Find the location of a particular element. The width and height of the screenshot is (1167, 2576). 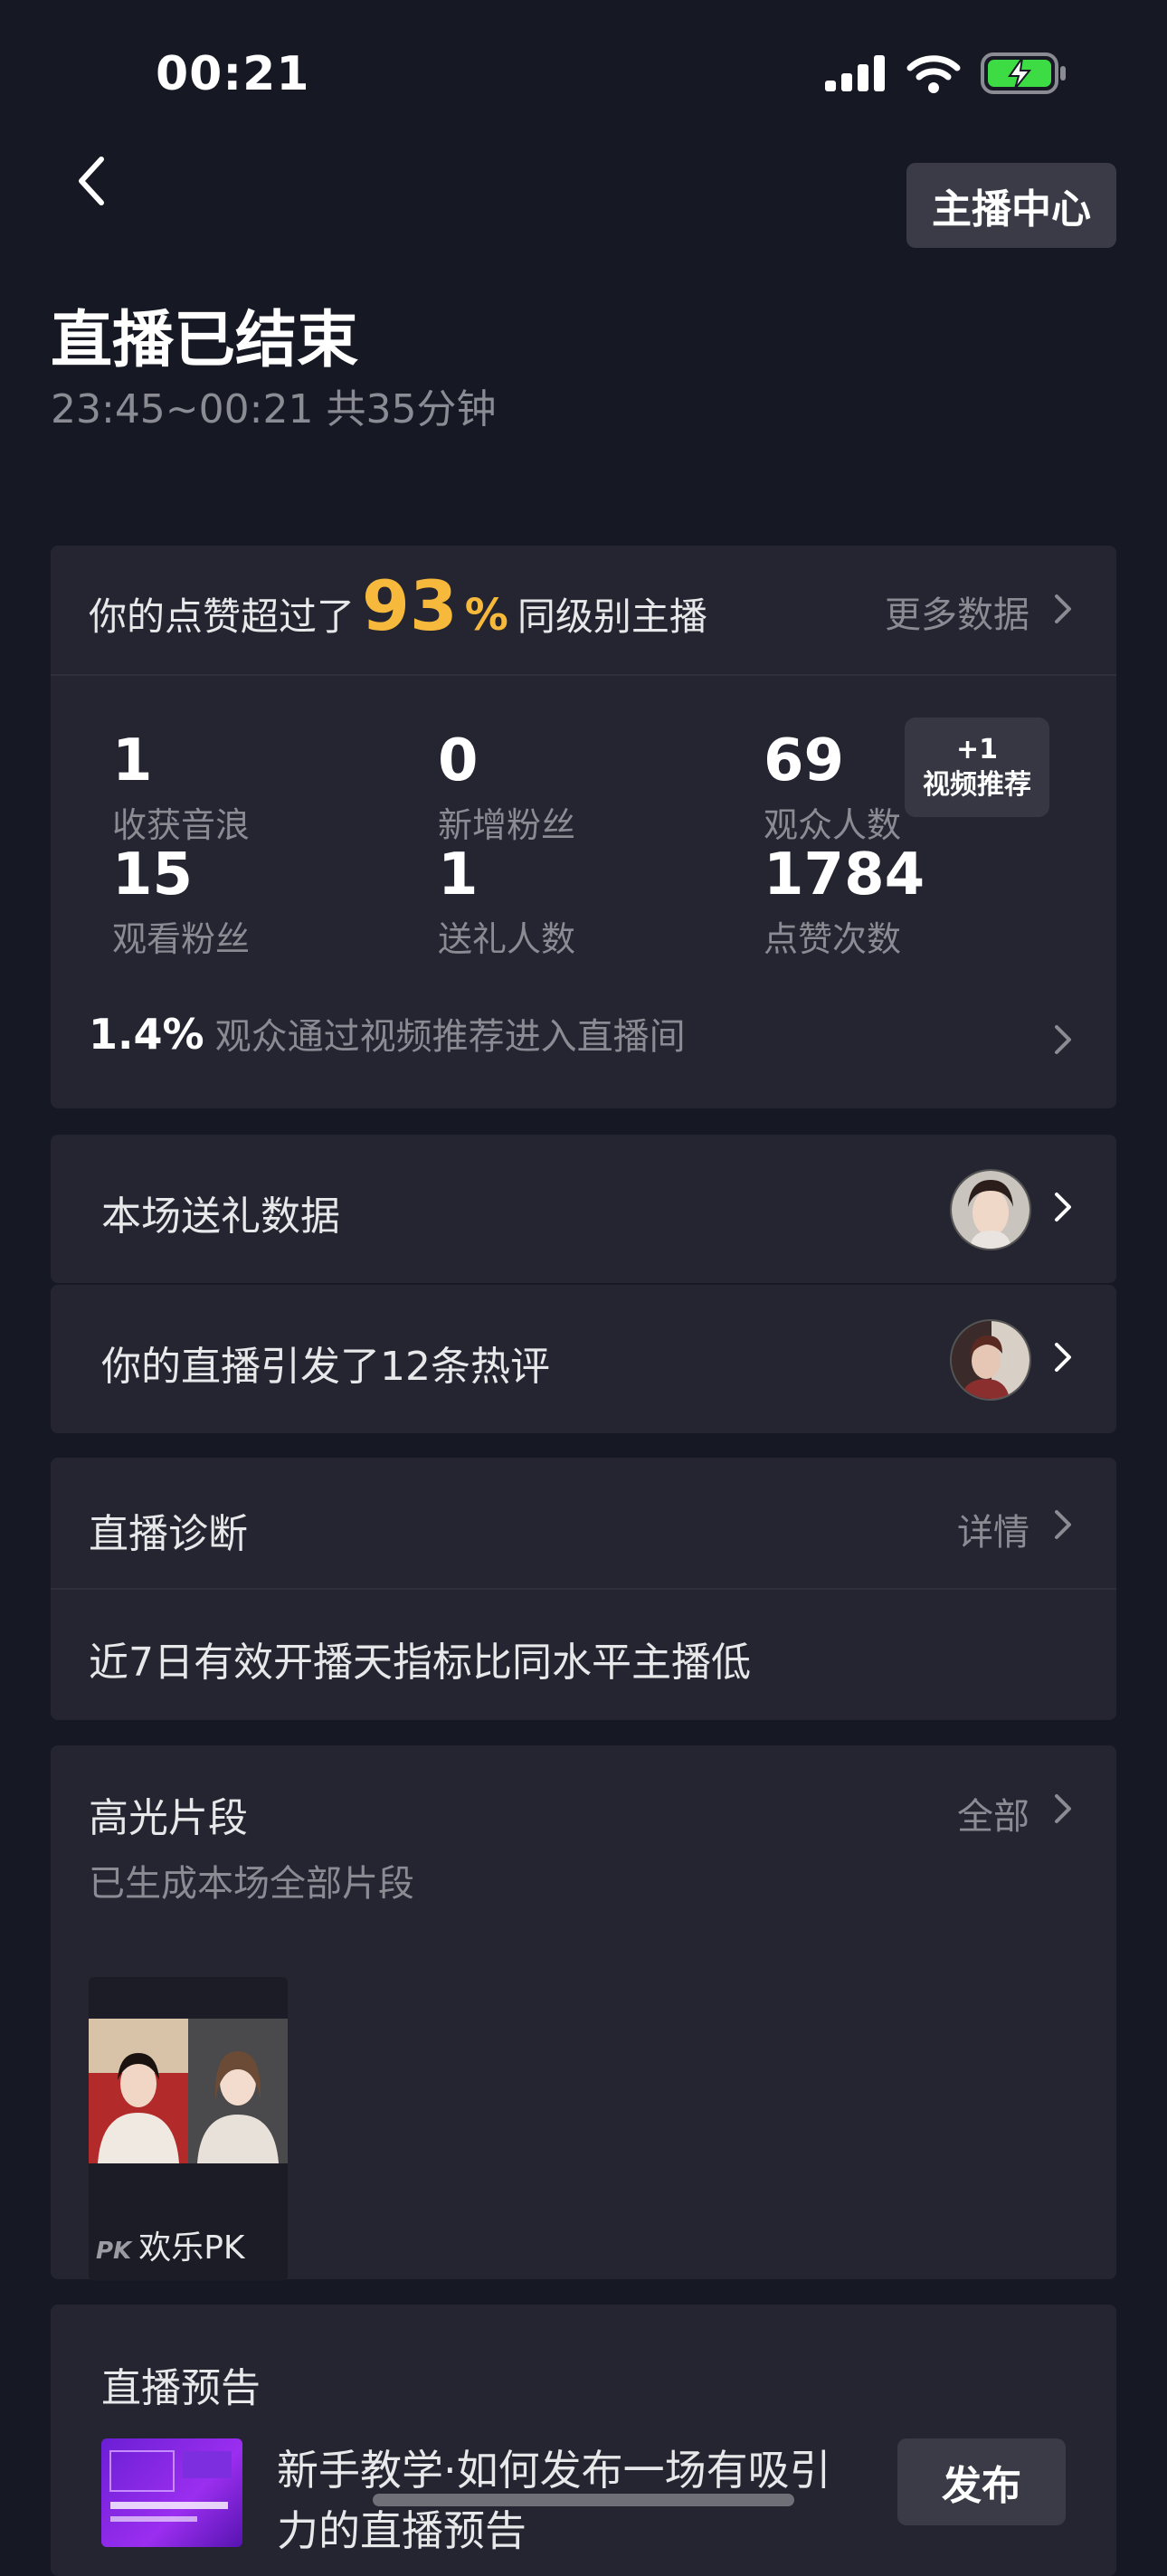

likes-percent-sign: % is located at coordinates (486, 616).